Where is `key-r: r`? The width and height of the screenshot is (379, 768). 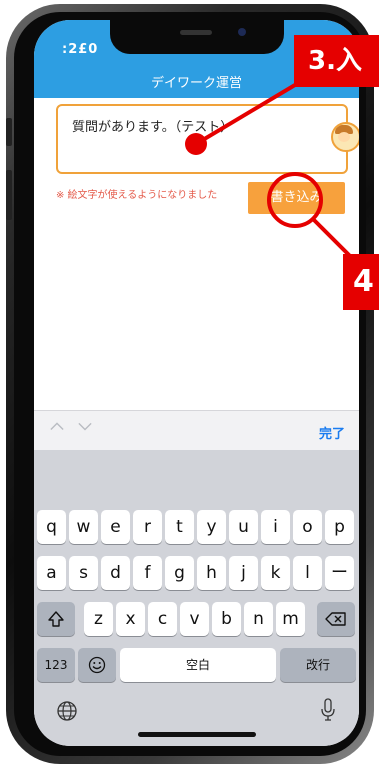 key-r: r is located at coordinates (147, 527).